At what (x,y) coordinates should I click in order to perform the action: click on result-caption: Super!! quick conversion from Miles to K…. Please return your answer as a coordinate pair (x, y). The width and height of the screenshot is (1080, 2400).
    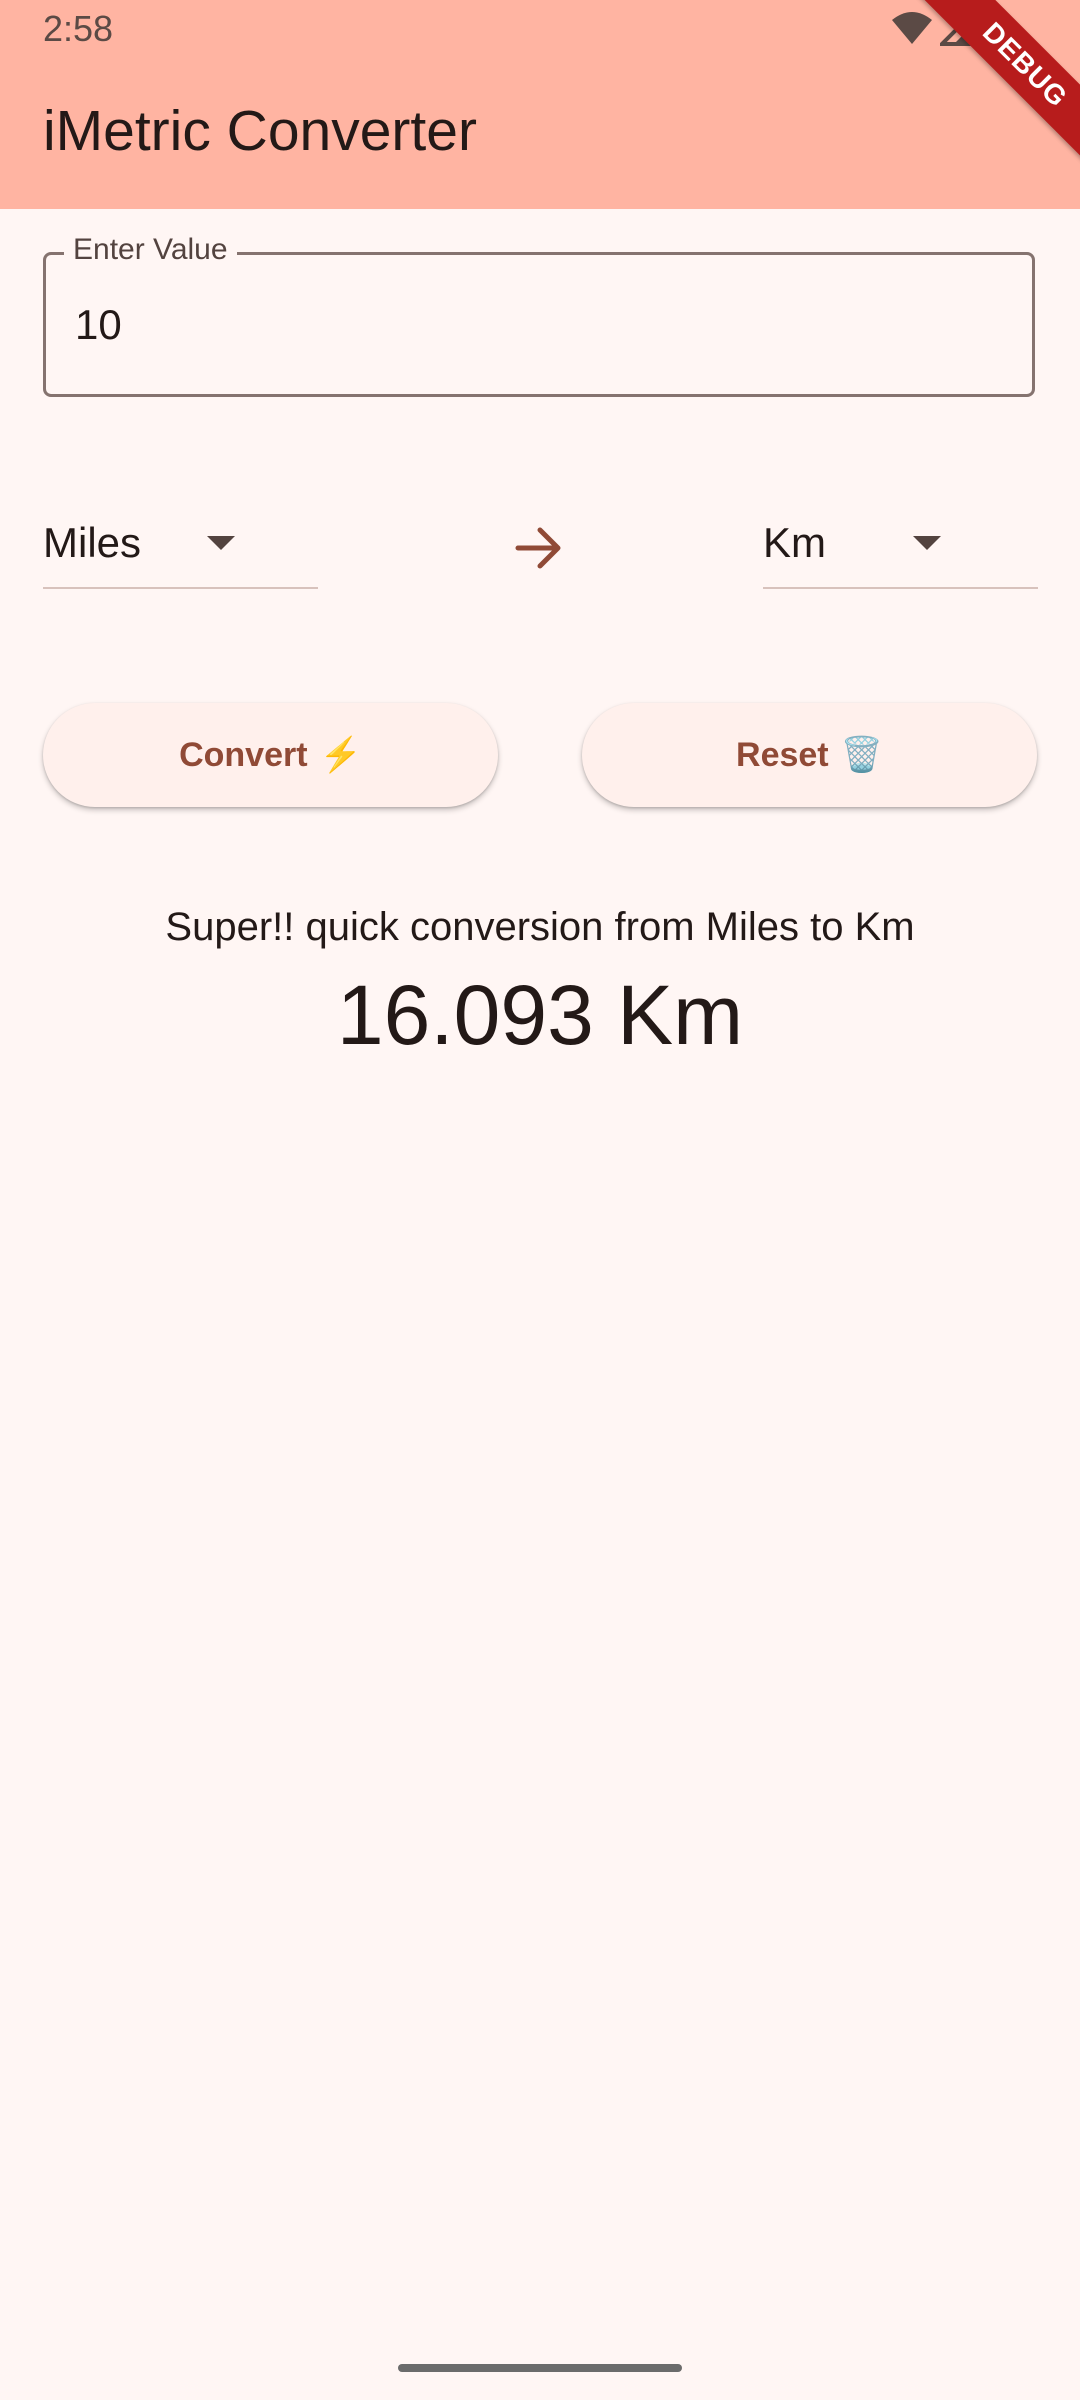
    Looking at the image, I should click on (540, 927).